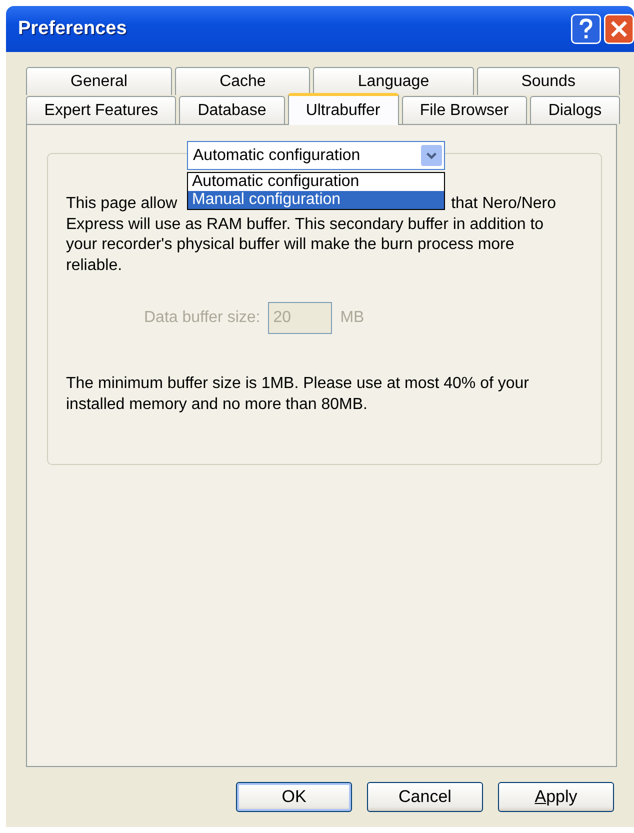 The width and height of the screenshot is (634, 833). I want to click on unit-label: MB, so click(352, 318).